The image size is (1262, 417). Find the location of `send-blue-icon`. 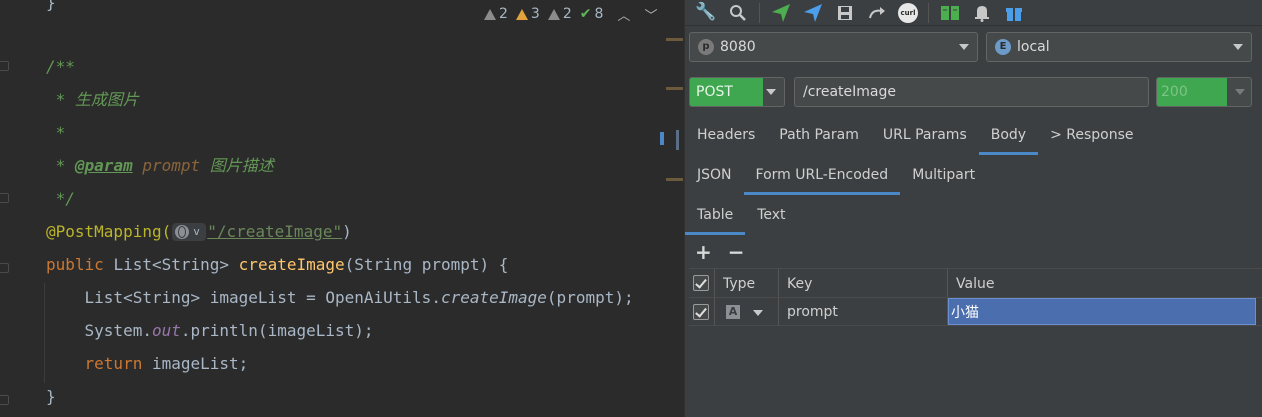

send-blue-icon is located at coordinates (813, 13).